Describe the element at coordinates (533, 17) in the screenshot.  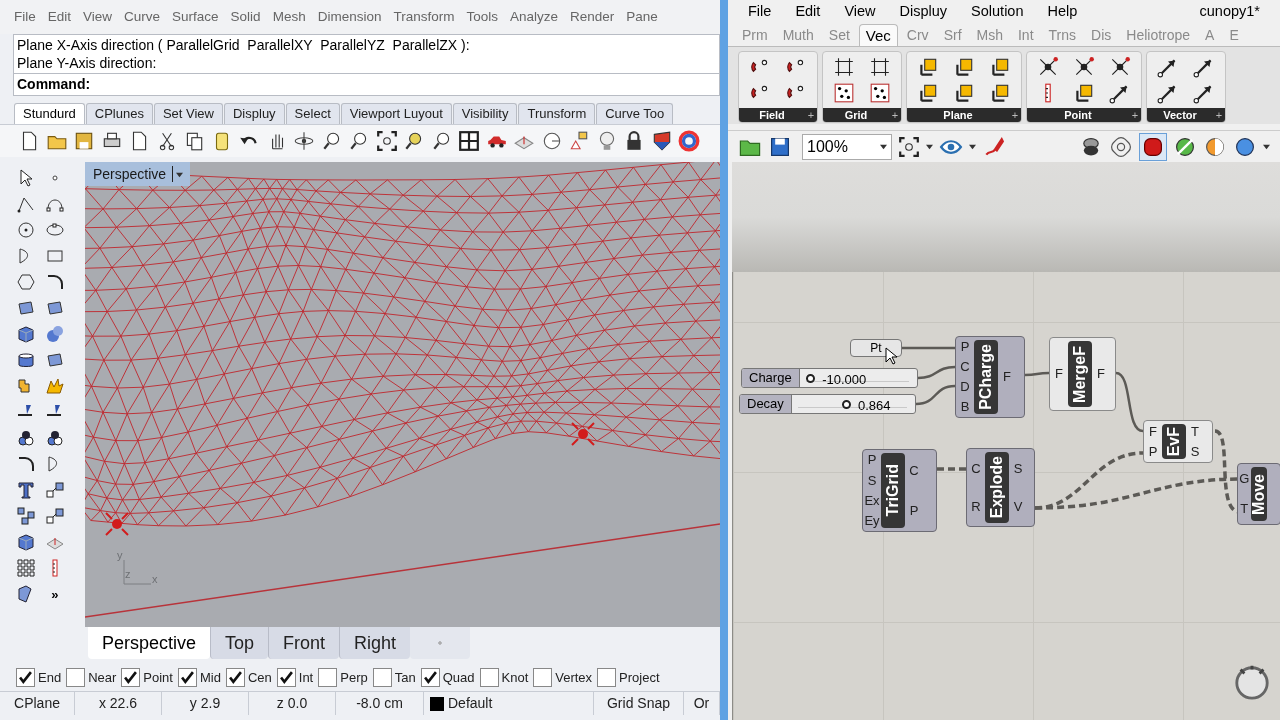
I see `menu-item: Analyze` at that location.